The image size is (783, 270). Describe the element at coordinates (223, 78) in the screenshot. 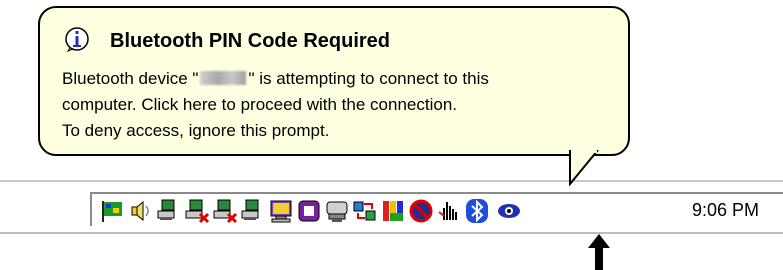

I see `redacted-device-name` at that location.